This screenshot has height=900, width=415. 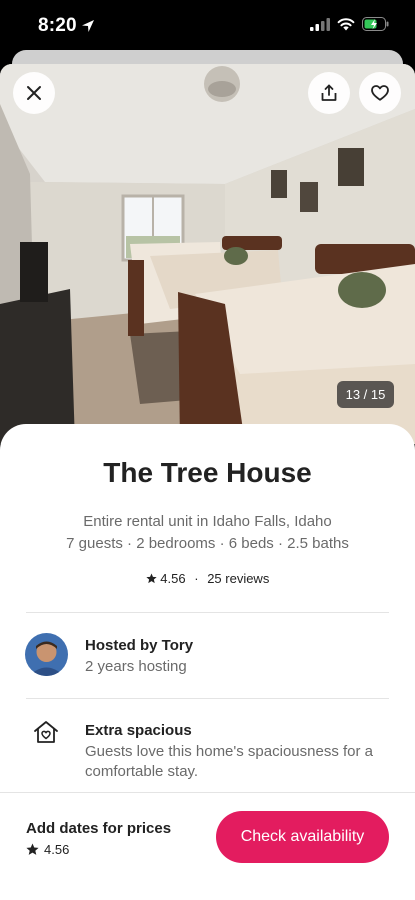 I want to click on footer-rating: 4.56, so click(x=47, y=849).